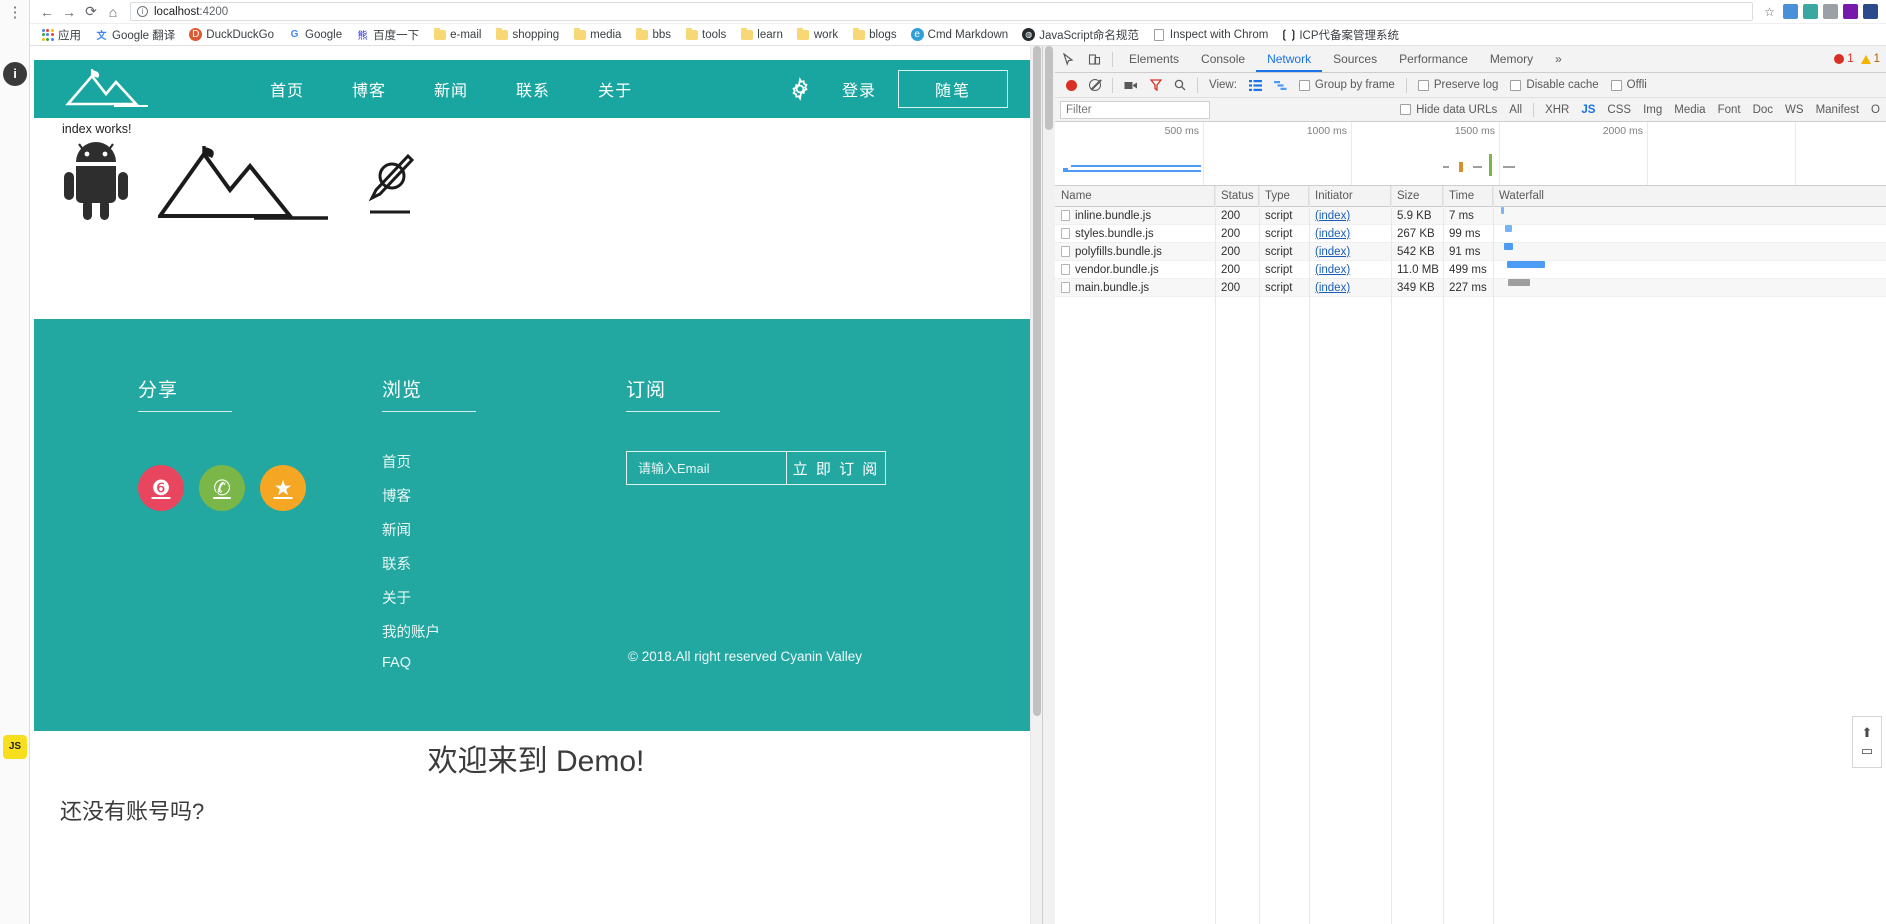 The height and width of the screenshot is (924, 1886). Describe the element at coordinates (1180, 85) in the screenshot. I see `search-button` at that location.